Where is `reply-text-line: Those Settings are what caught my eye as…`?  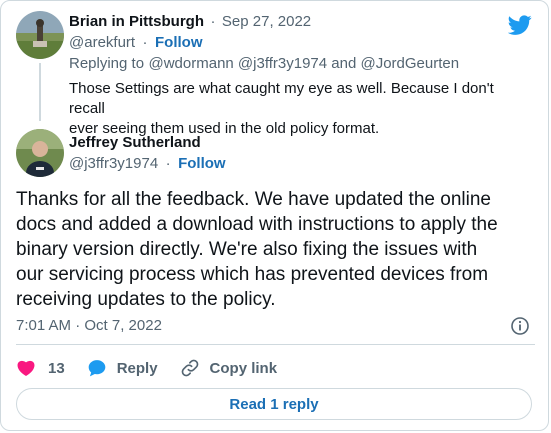 reply-text-line: Those Settings are what caught my eye as… is located at coordinates (281, 98).